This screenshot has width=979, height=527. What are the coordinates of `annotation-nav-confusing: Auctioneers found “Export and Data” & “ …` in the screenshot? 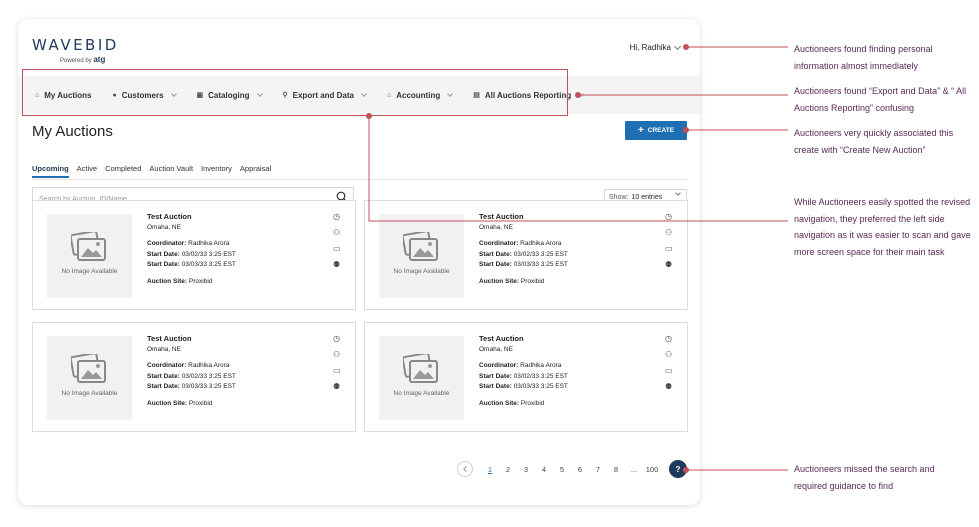 It's located at (880, 99).